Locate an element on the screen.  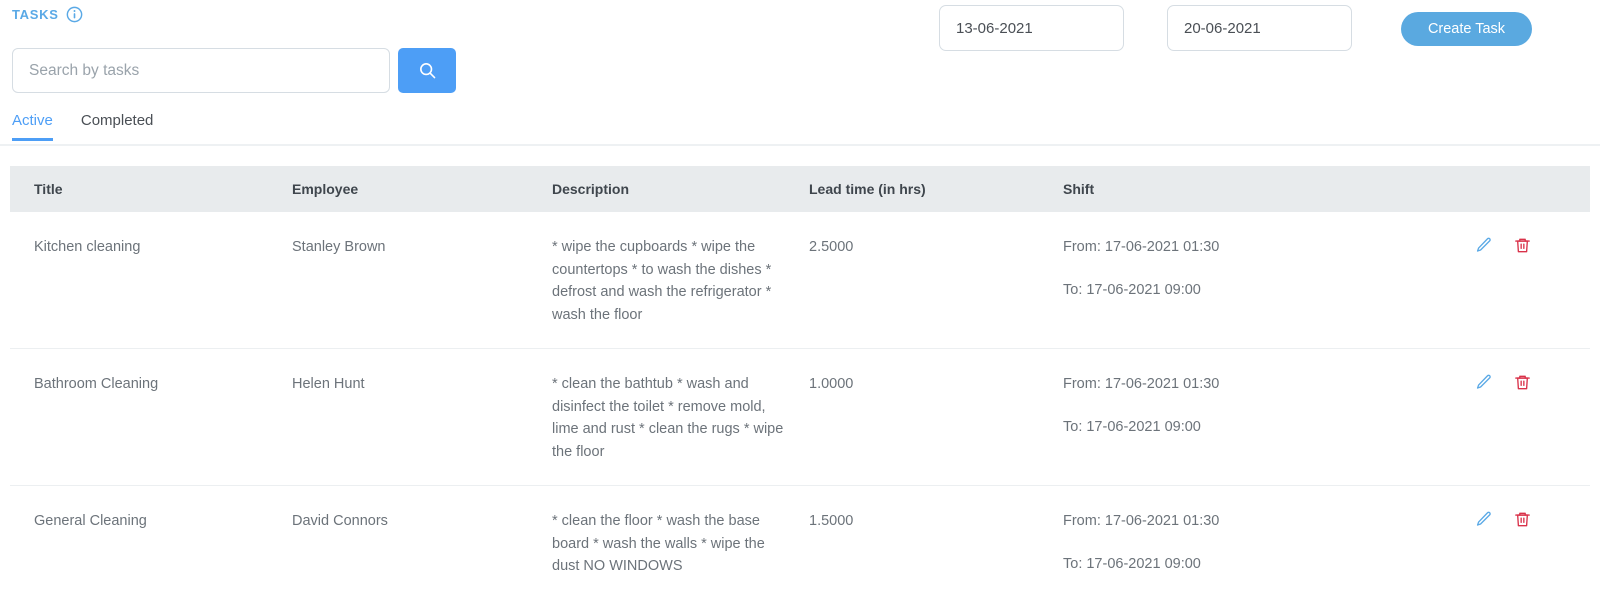
search-bar is located at coordinates (234, 70).